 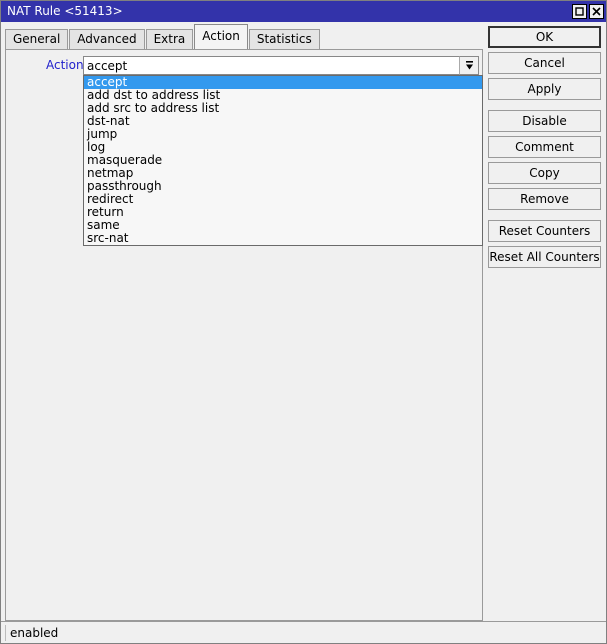 What do you see at coordinates (303, 11) in the screenshot?
I see `title-bar: NAT Rule <51413>` at bounding box center [303, 11].